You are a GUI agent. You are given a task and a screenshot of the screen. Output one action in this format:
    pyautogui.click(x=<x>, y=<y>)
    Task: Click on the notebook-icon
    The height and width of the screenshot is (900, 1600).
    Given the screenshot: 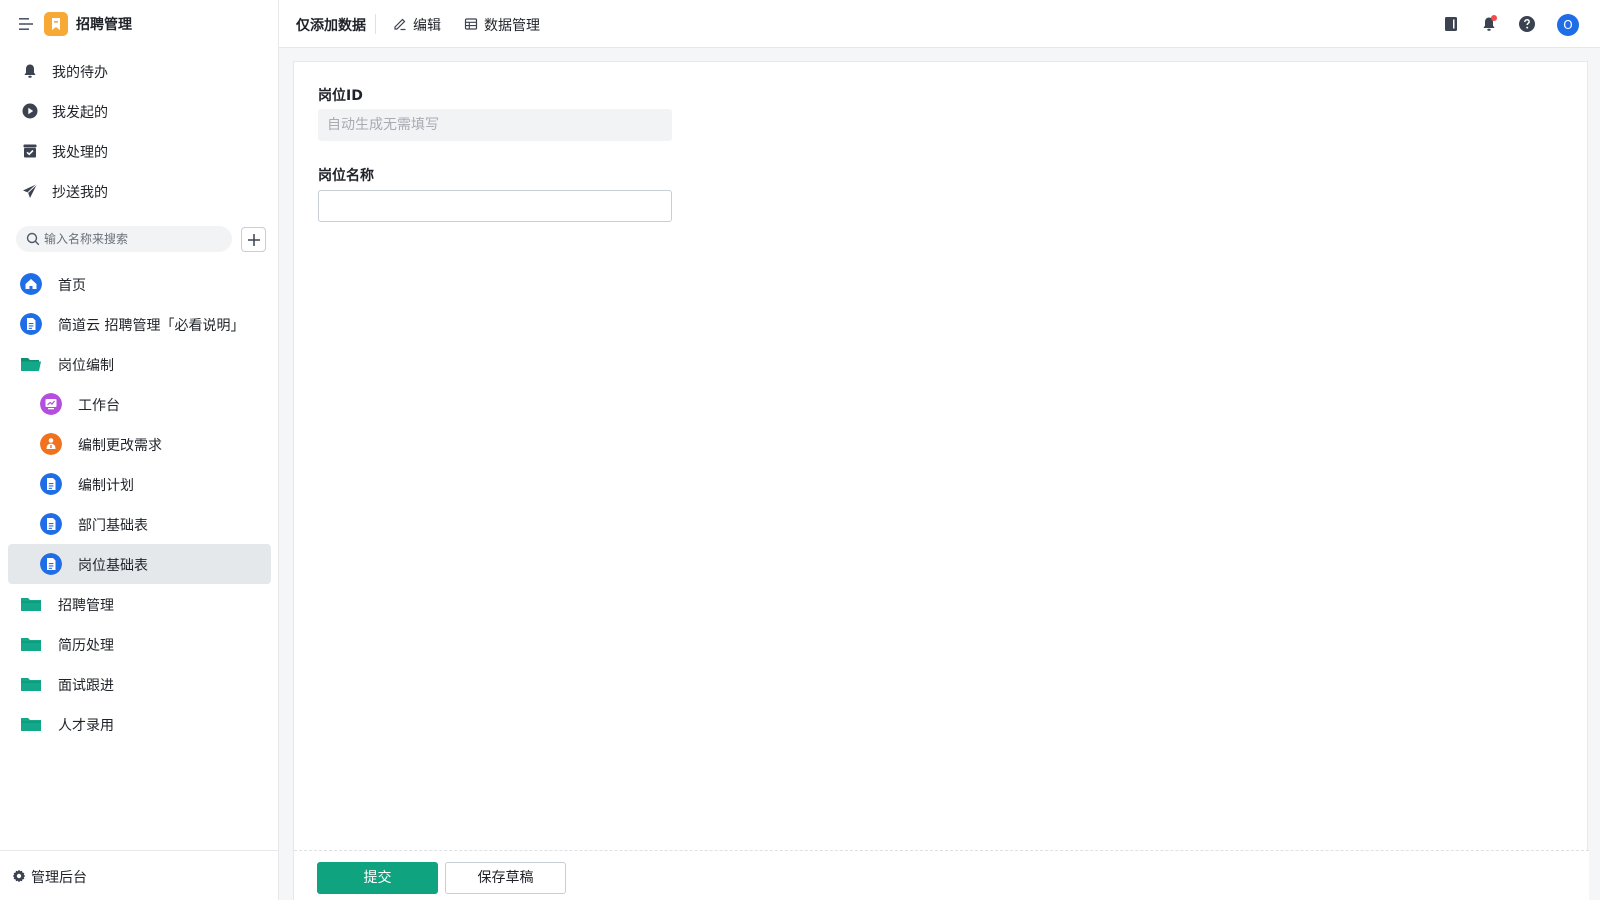 What is the action you would take?
    pyautogui.click(x=1451, y=24)
    